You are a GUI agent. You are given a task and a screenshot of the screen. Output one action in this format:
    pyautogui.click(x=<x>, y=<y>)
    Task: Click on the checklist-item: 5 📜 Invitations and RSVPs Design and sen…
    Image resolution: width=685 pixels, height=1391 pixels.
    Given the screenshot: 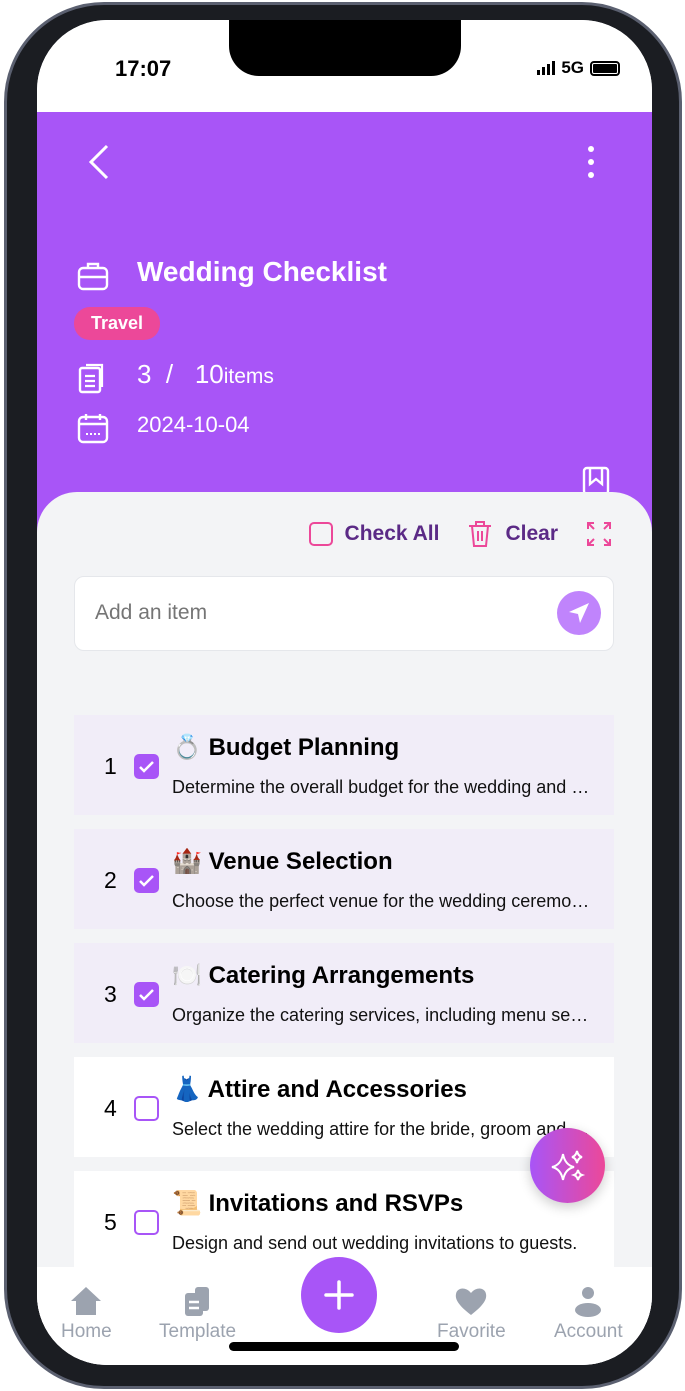 What is the action you would take?
    pyautogui.click(x=344, y=1221)
    